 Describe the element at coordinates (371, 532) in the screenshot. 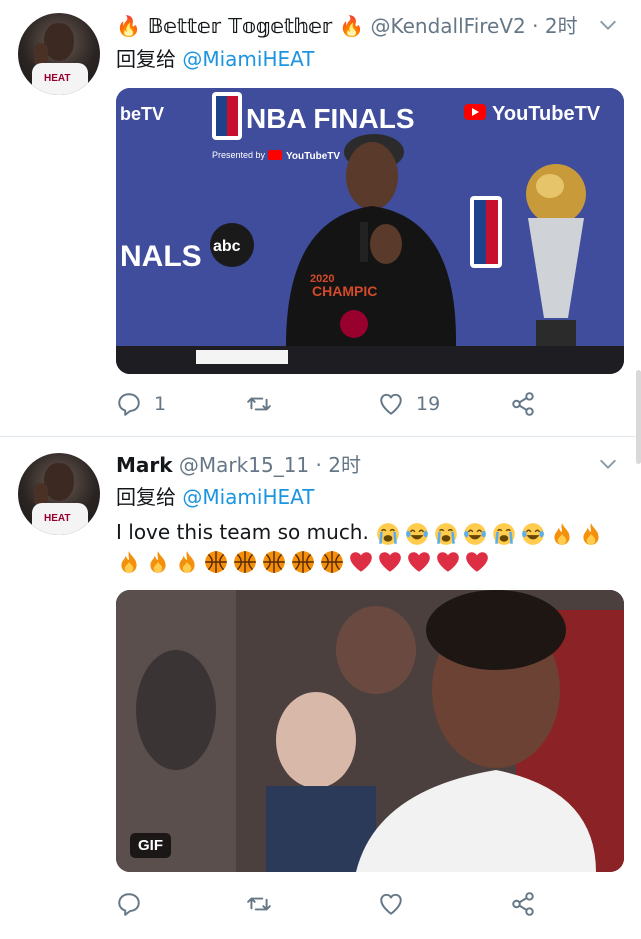

I see `tweet-text: I love this team so much.` at that location.